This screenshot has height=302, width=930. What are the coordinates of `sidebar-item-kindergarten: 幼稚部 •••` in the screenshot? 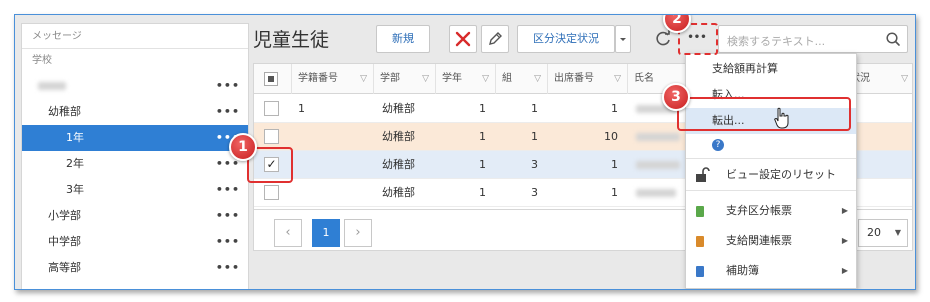 It's located at (135, 112).